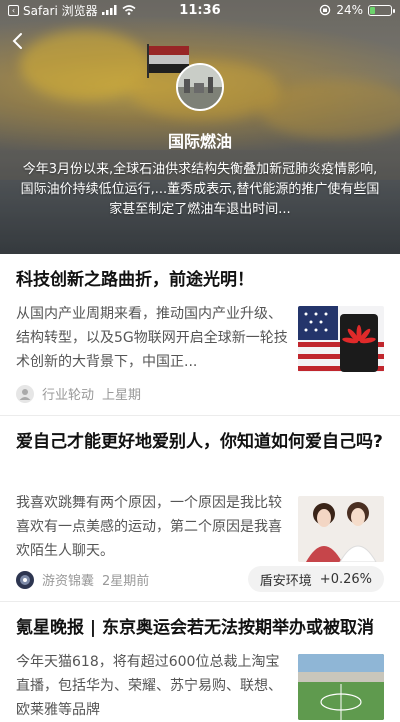 The width and height of the screenshot is (400, 722). I want to click on back-arrow-icon, so click(19, 41).